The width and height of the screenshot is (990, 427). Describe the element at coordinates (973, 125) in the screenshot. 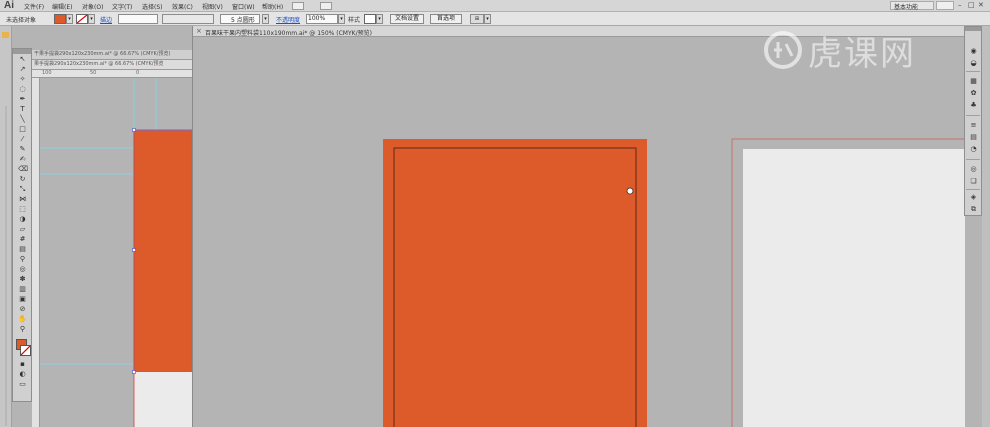

I see `stroke-icon: ≡` at that location.